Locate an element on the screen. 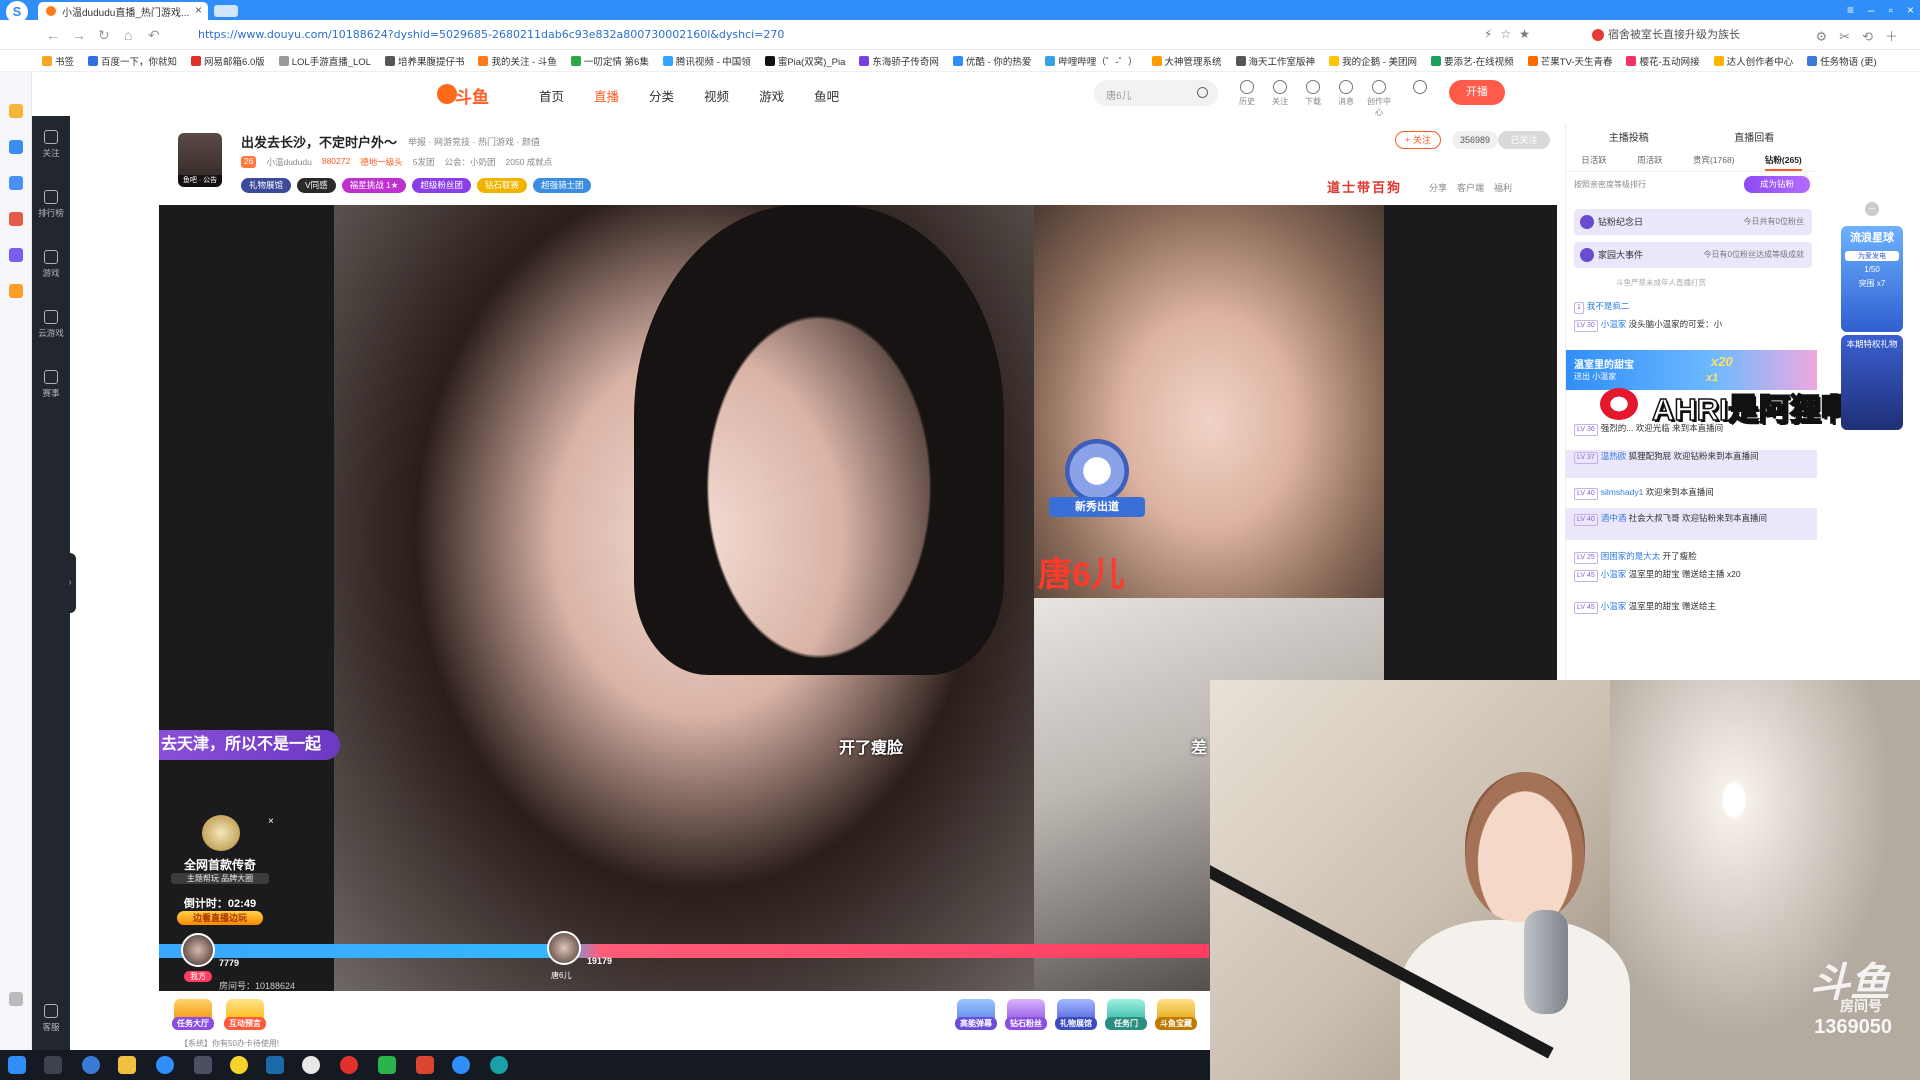 Image resolution: width=1920 pixels, height=1080 pixels. followed-button: 已关注 is located at coordinates (1524, 140).